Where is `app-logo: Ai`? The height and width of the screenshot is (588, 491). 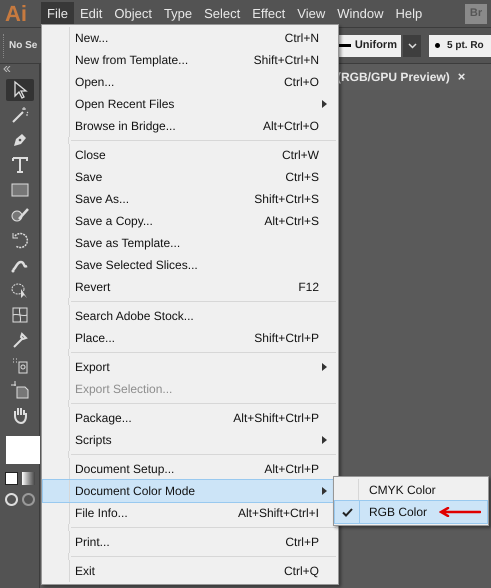
app-logo: Ai is located at coordinates (16, 13).